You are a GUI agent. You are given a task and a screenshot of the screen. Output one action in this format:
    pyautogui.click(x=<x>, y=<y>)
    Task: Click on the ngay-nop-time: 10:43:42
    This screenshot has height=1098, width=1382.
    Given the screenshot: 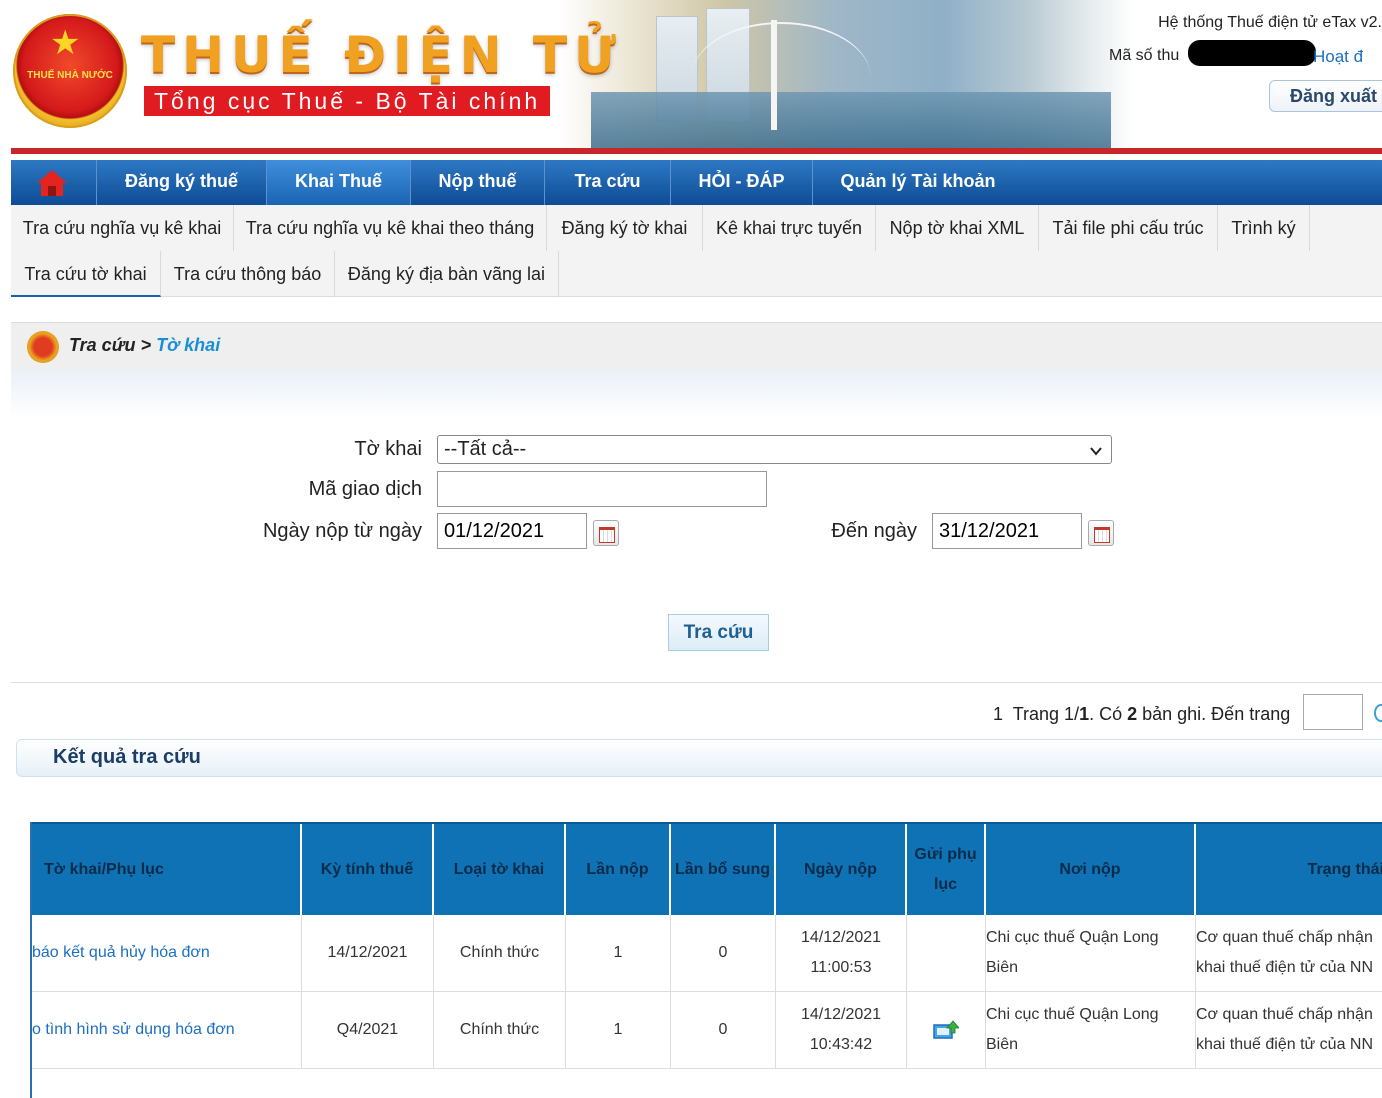 What is the action you would take?
    pyautogui.click(x=841, y=1044)
    